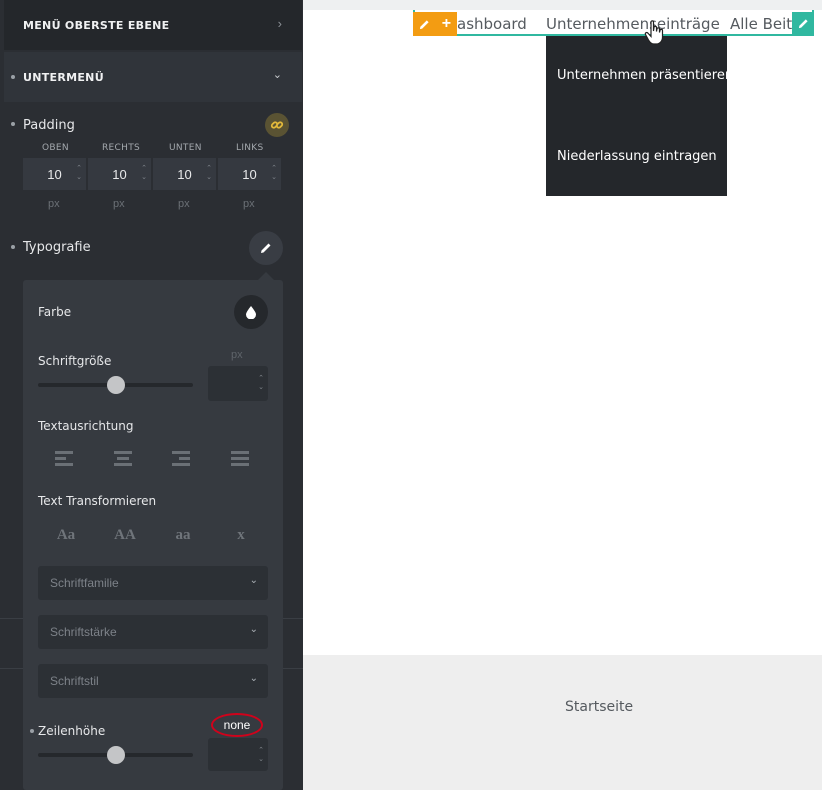 This screenshot has width=822, height=790. I want to click on line-height-input: ⌃ ⌄, so click(238, 754).